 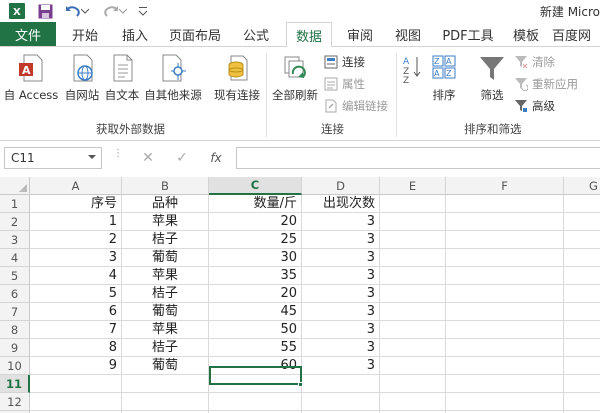 I want to click on sort-button: ZAAZ 排序, so click(x=444, y=75).